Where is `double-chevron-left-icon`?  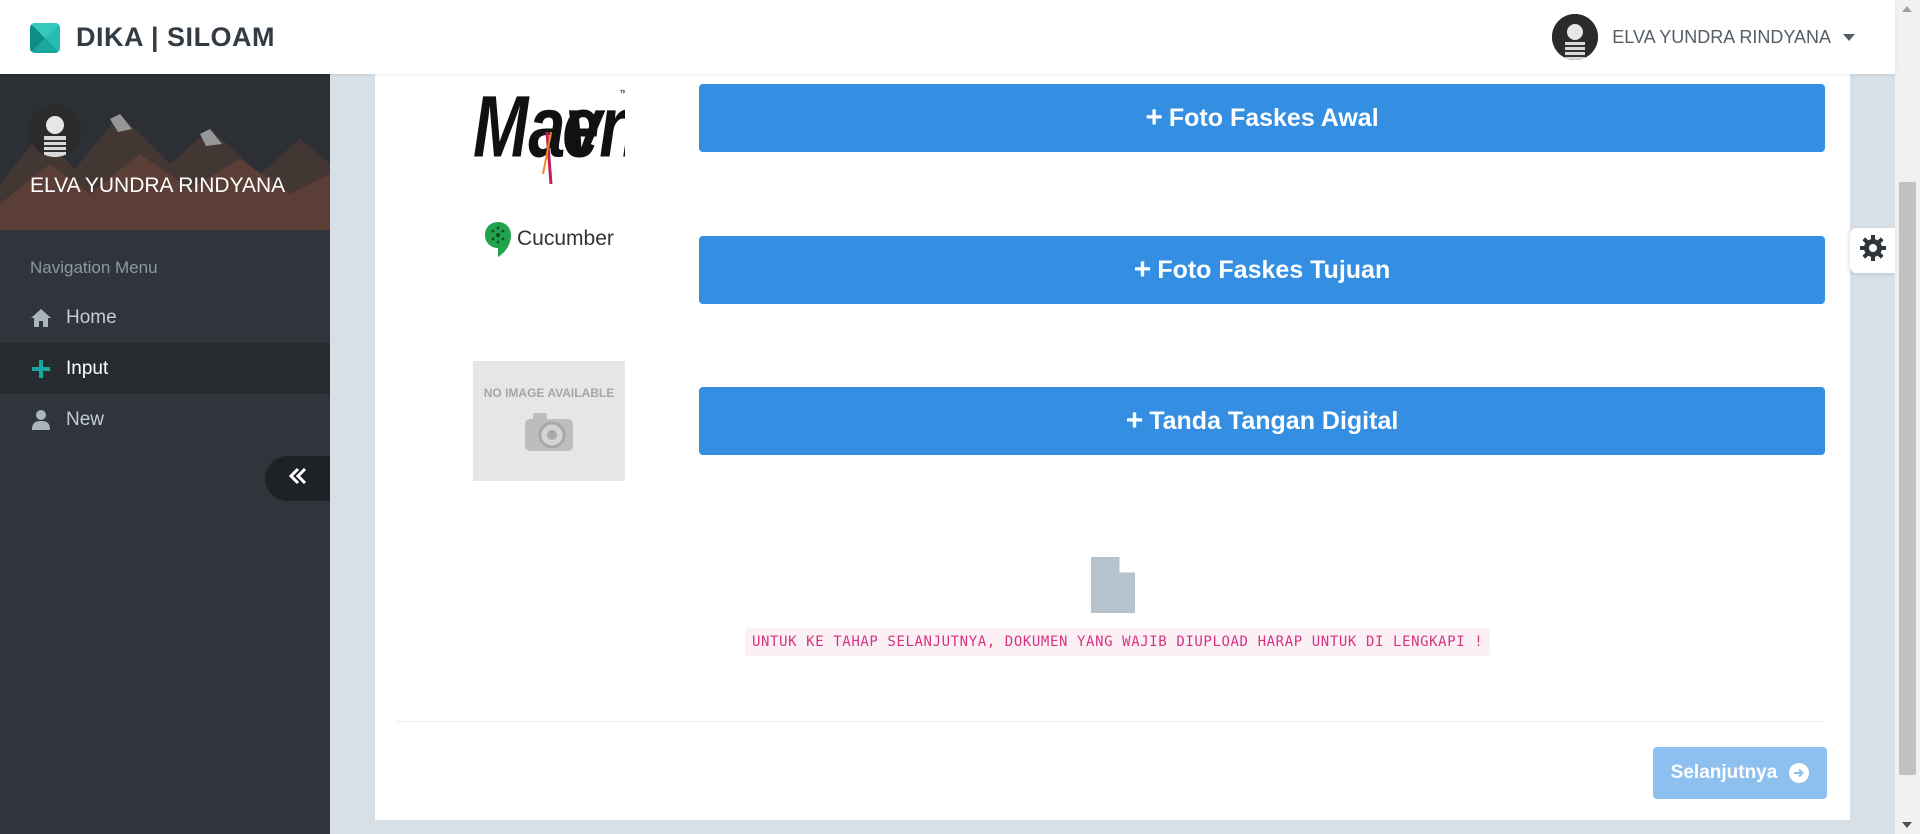
double-chevron-left-icon is located at coordinates (298, 478).